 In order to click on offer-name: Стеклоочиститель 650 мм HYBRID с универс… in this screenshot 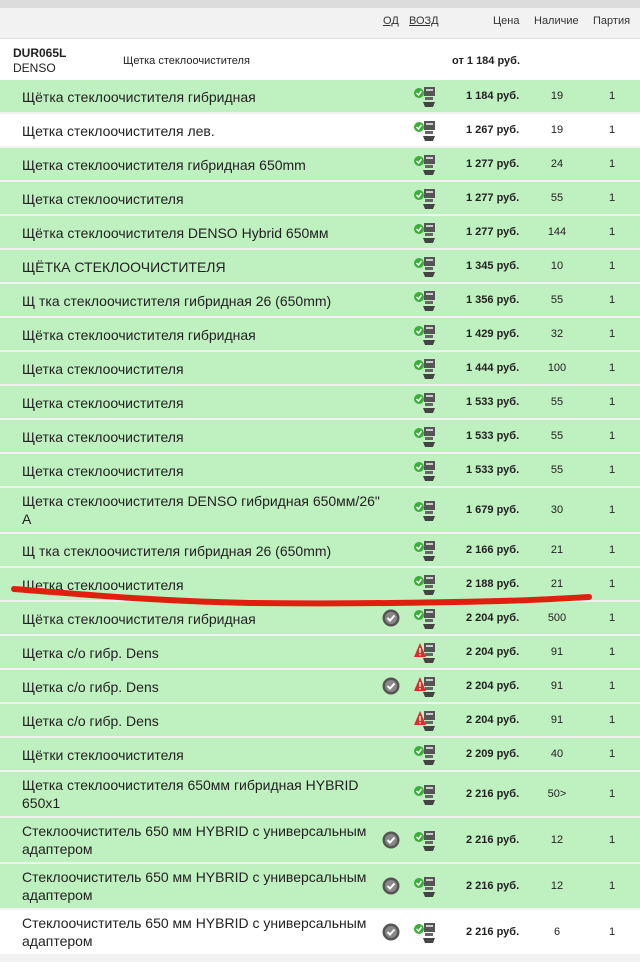, I will do `click(194, 932)`.